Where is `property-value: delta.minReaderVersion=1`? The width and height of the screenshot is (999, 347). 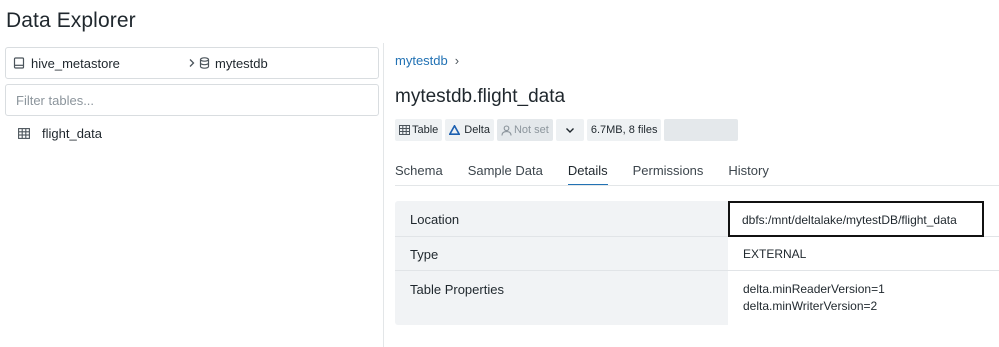 property-value: delta.minReaderVersion=1 is located at coordinates (814, 289).